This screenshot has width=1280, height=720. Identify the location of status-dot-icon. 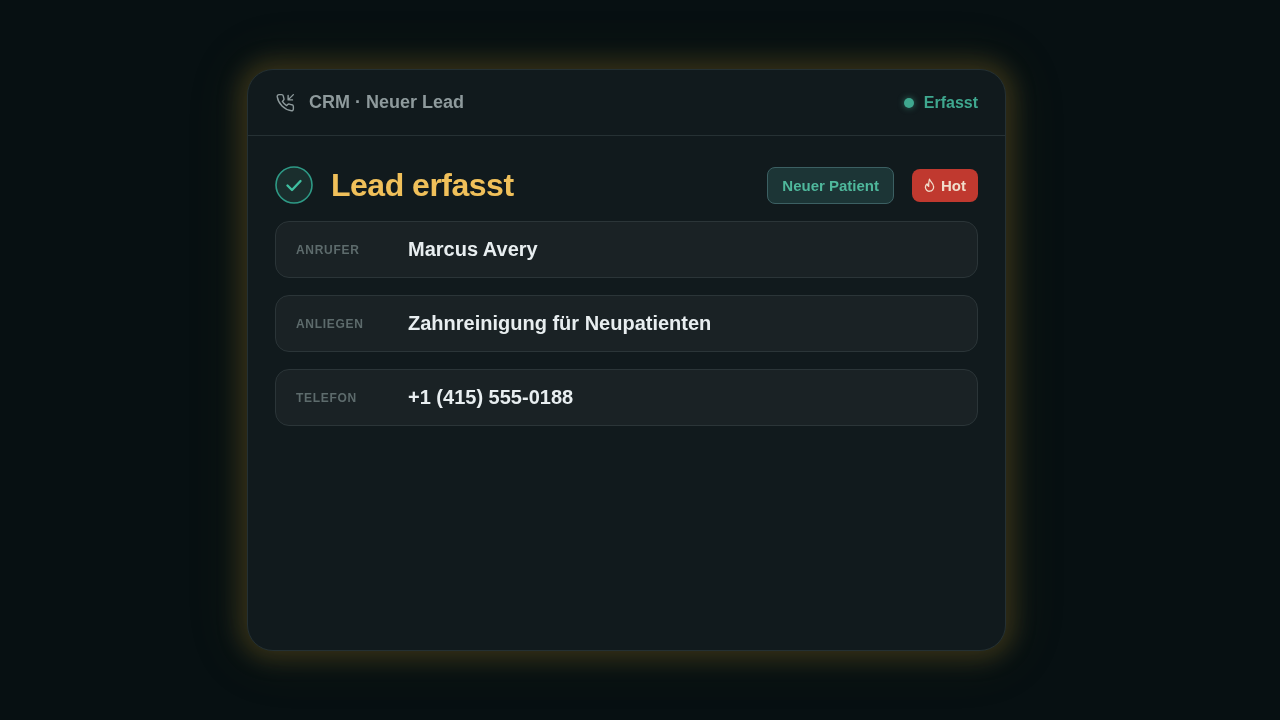
(908, 102).